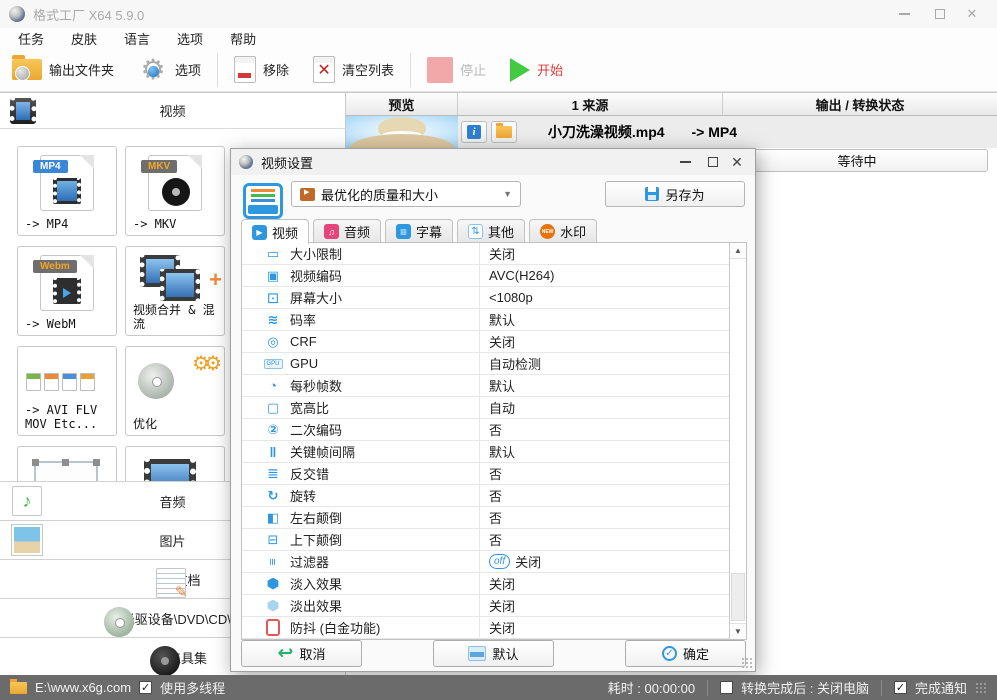 The height and width of the screenshot is (700, 997). Describe the element at coordinates (494, 408) in the screenshot. I see `setting-row: 宽高比 自动` at that location.